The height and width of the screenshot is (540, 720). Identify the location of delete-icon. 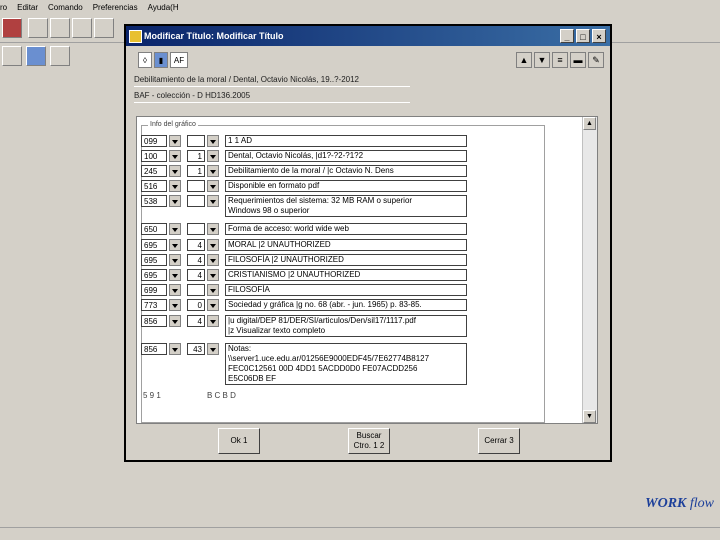
(60, 56).